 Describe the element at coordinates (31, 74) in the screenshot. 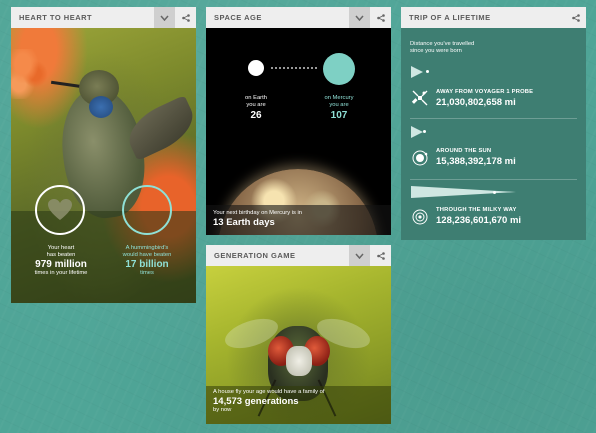

I see `flower-graphic` at that location.